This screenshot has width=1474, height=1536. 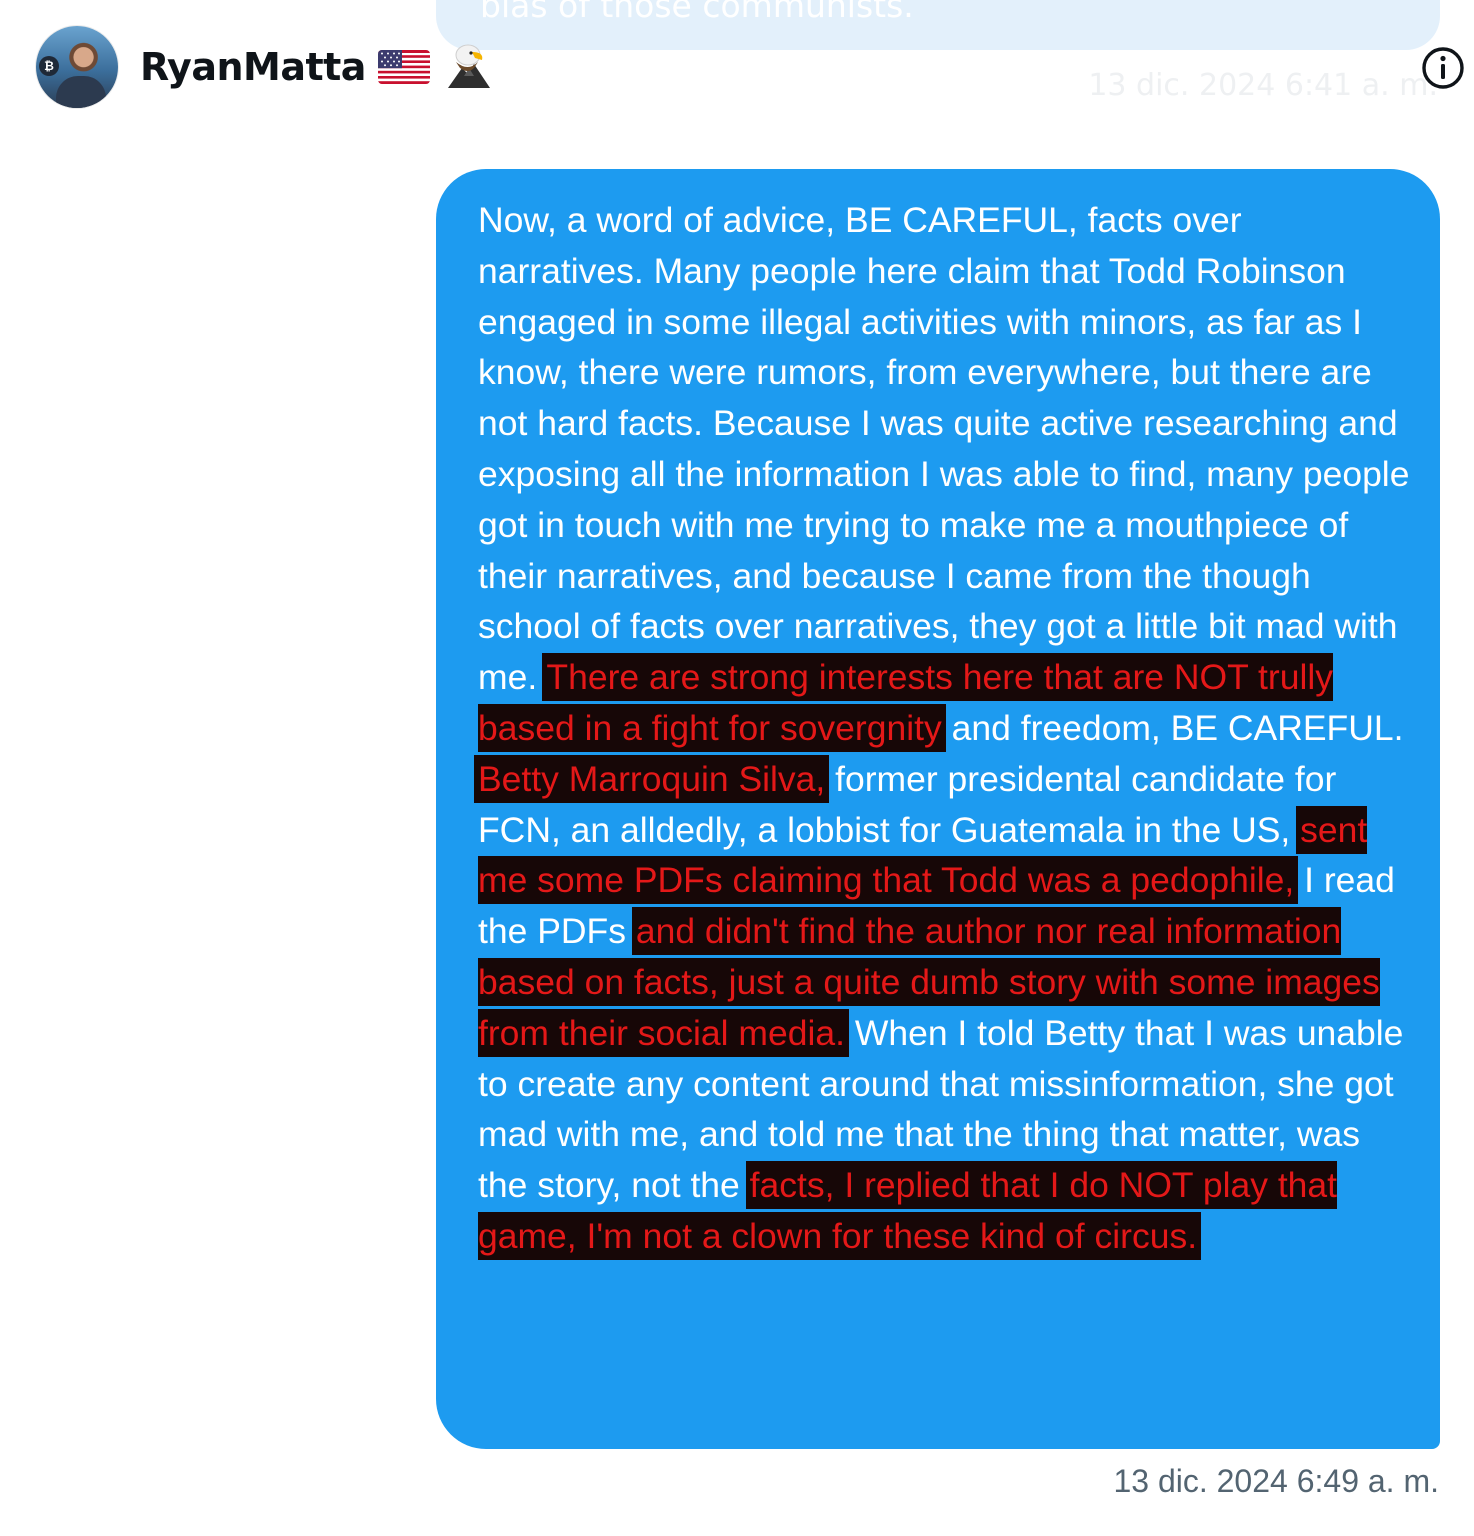 I want to click on previous-message-bubble: bias of those communists., so click(x=938, y=25).